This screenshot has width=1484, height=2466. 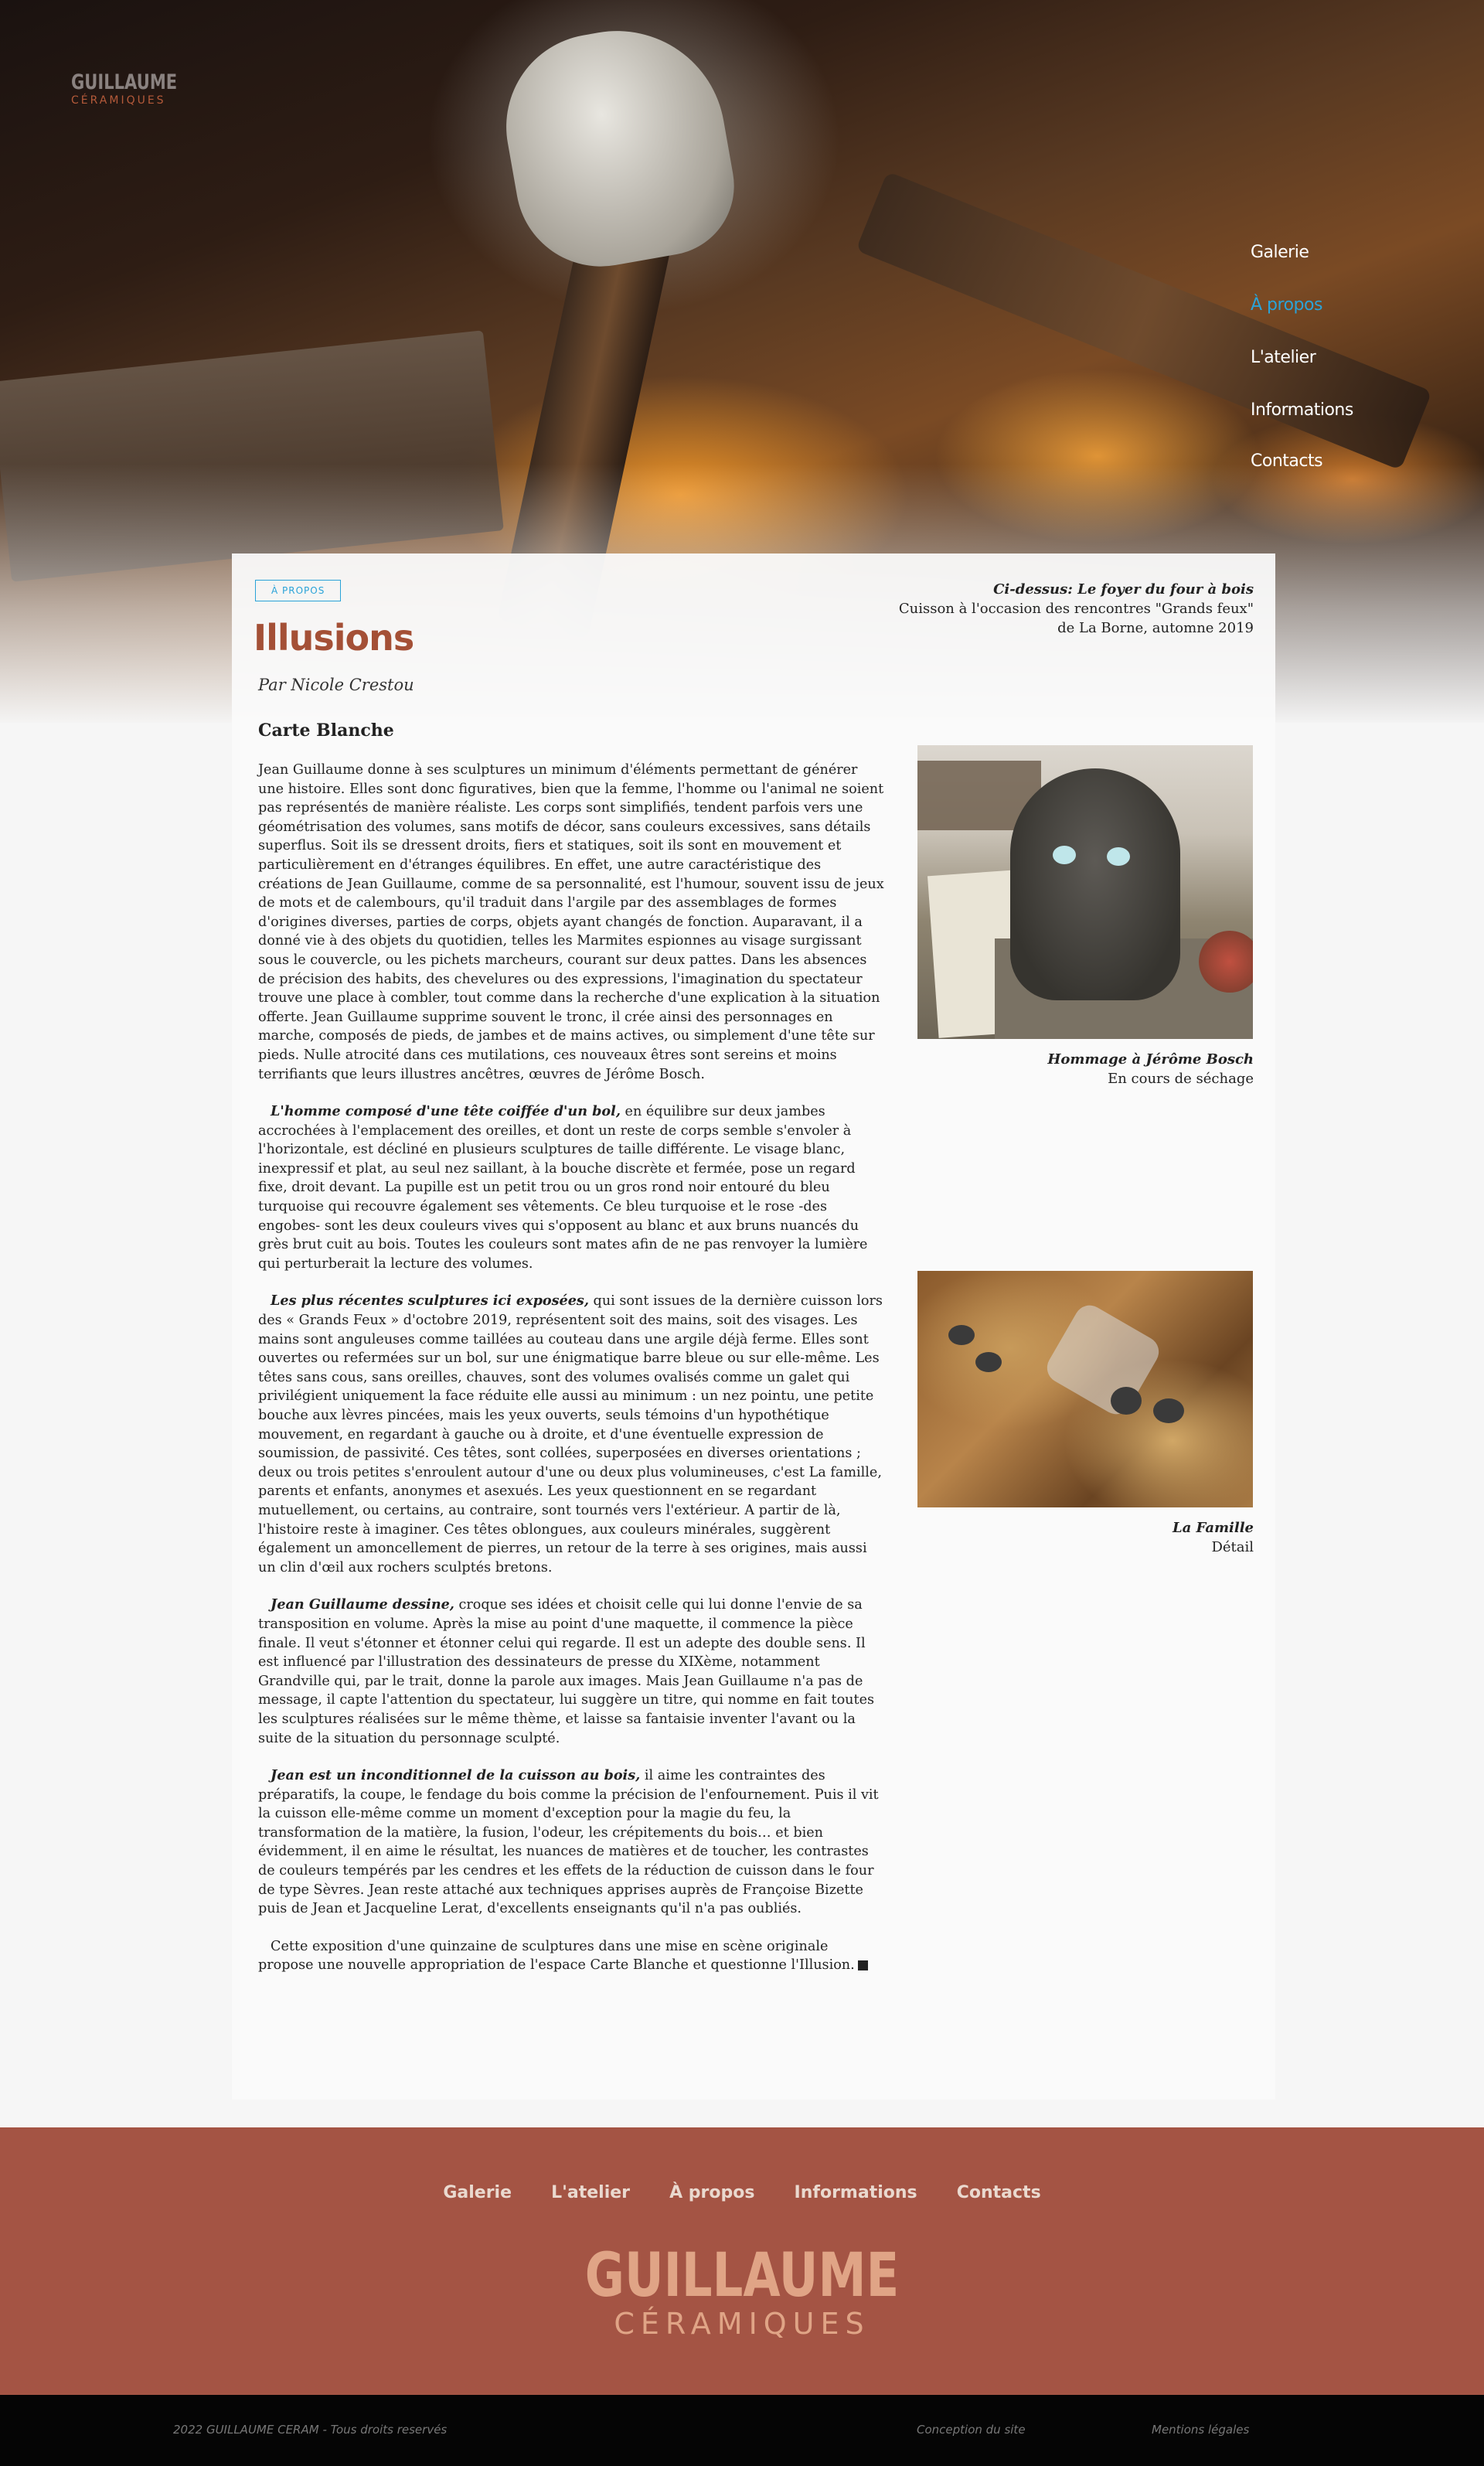 What do you see at coordinates (1181, 1079) in the screenshot?
I see `figure-caption-subtitle: En cours de séchage` at bounding box center [1181, 1079].